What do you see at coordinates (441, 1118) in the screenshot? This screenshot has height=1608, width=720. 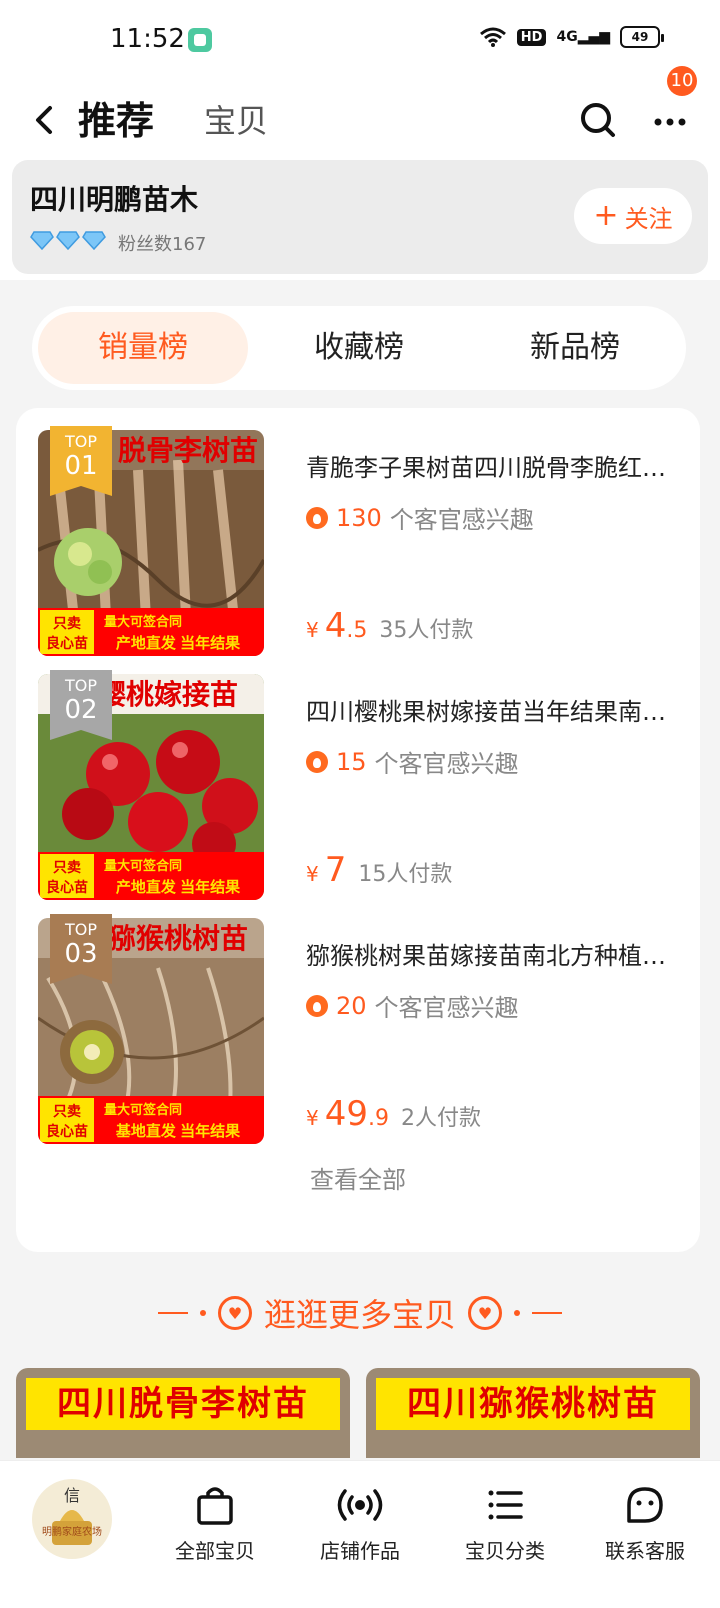 I see `paid-count: 2人付款` at bounding box center [441, 1118].